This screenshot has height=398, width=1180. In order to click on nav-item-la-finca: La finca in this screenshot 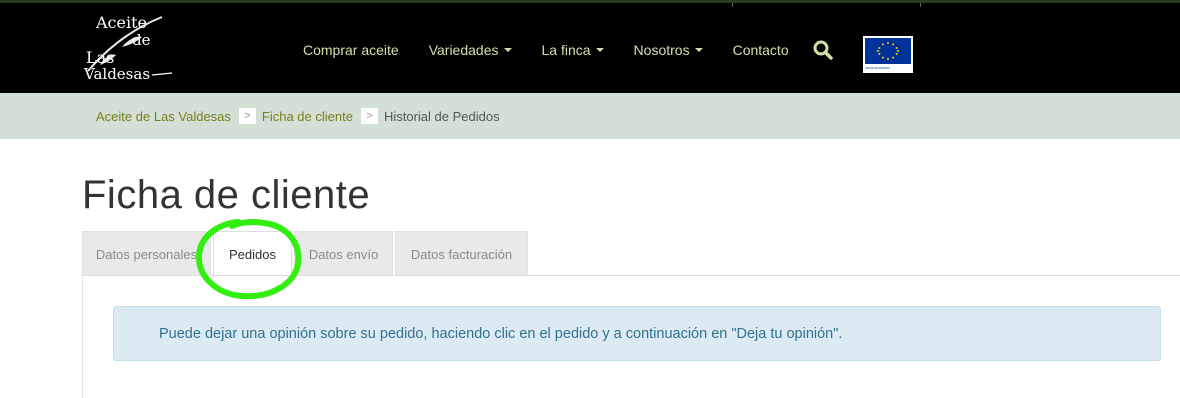, I will do `click(573, 50)`.